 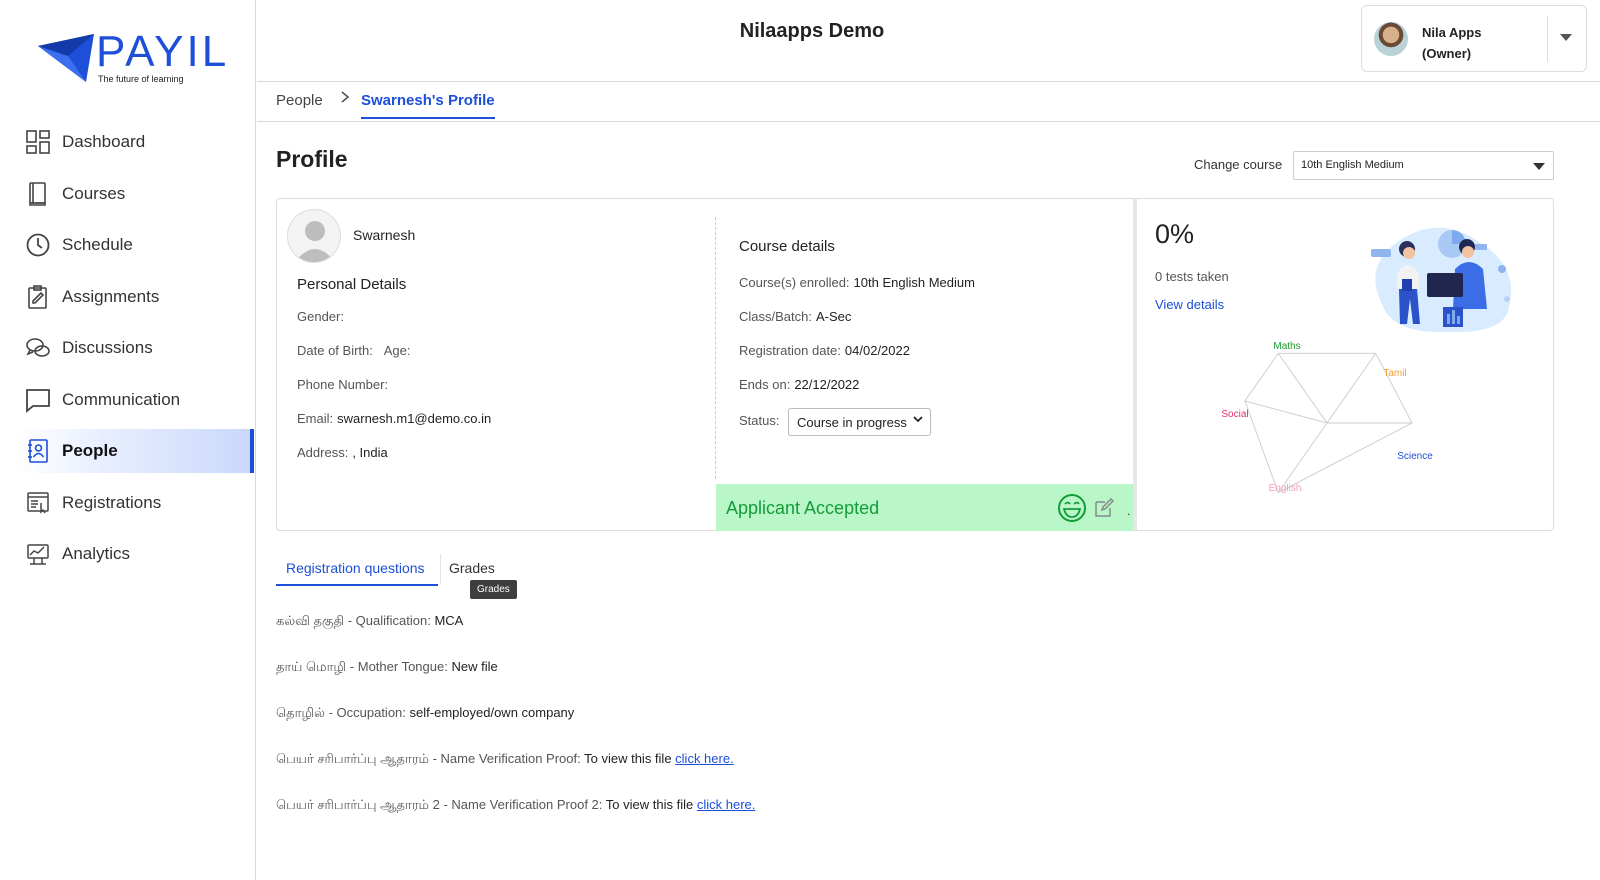 I want to click on sidebar-item-label: Dashboard, so click(x=104, y=141).